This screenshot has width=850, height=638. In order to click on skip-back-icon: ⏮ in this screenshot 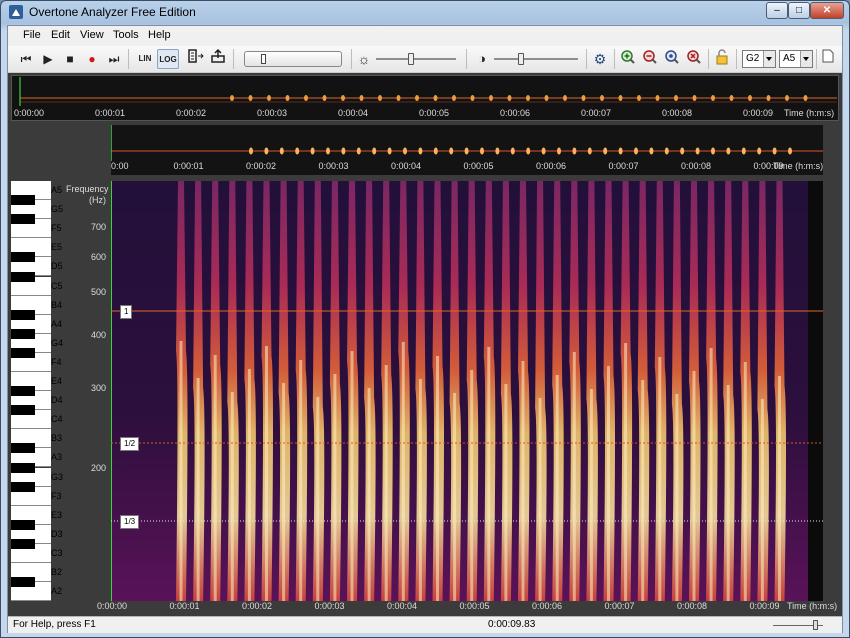, I will do `click(26, 59)`.